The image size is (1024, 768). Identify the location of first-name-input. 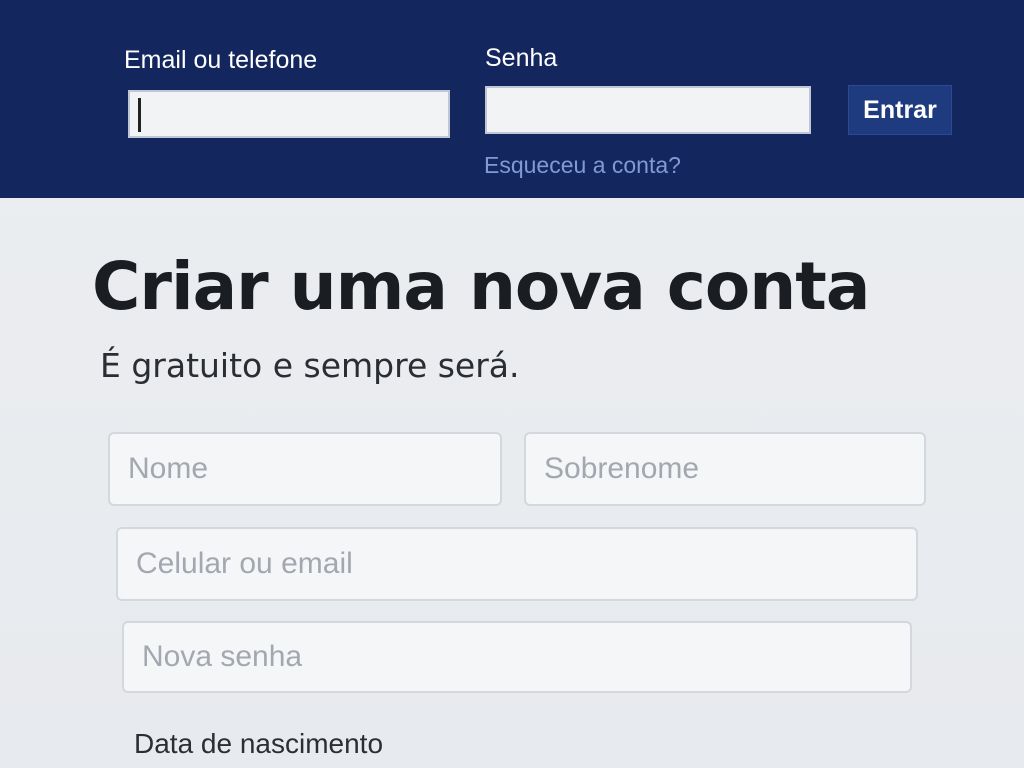
(305, 469).